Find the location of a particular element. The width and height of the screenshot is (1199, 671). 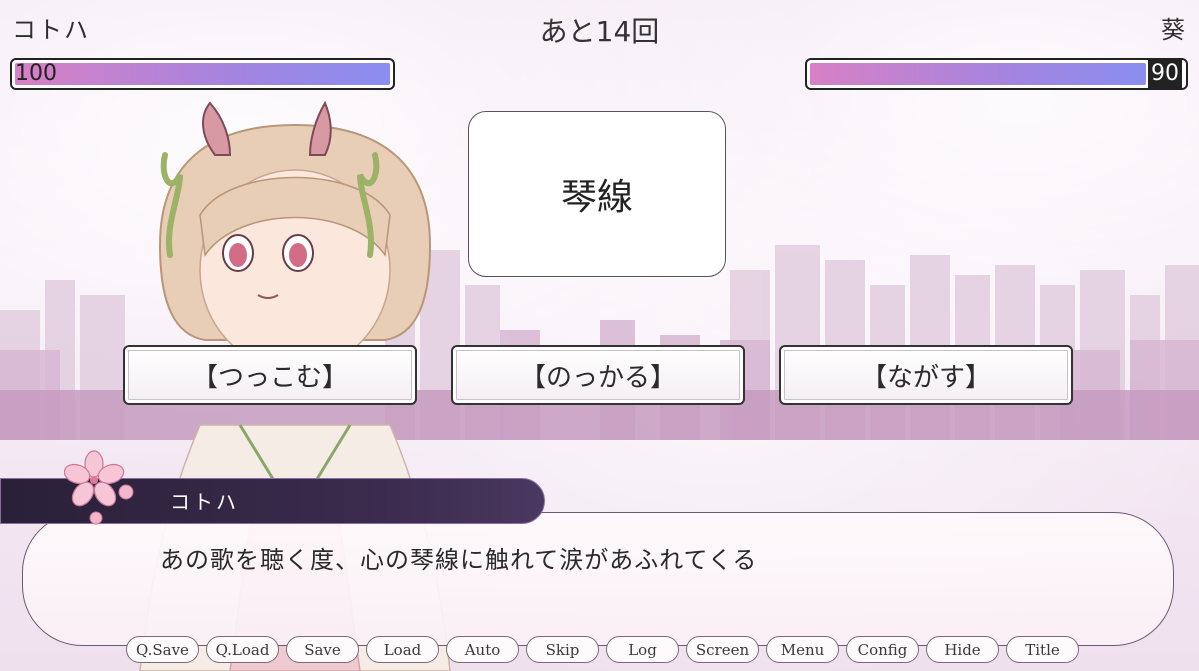

dialogue-text: あの歌を聴く度、心の琴線に触れて涙があふれてくる is located at coordinates (459, 560).